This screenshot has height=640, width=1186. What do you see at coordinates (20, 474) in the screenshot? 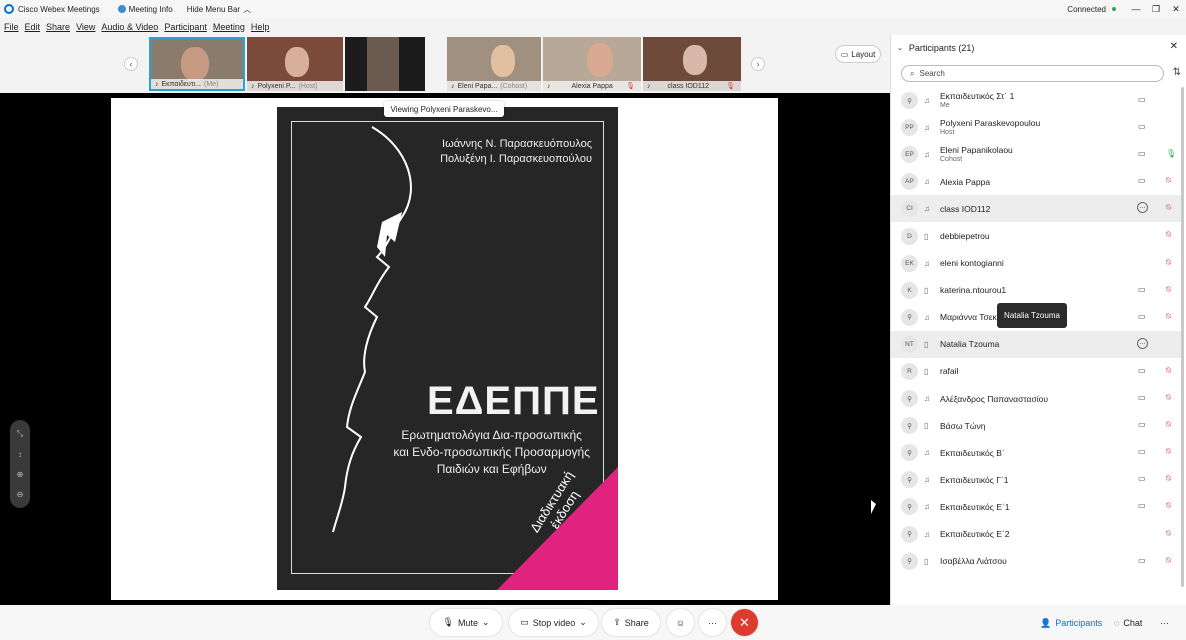
I see `zoom-in-icon: ⊕` at bounding box center [20, 474].